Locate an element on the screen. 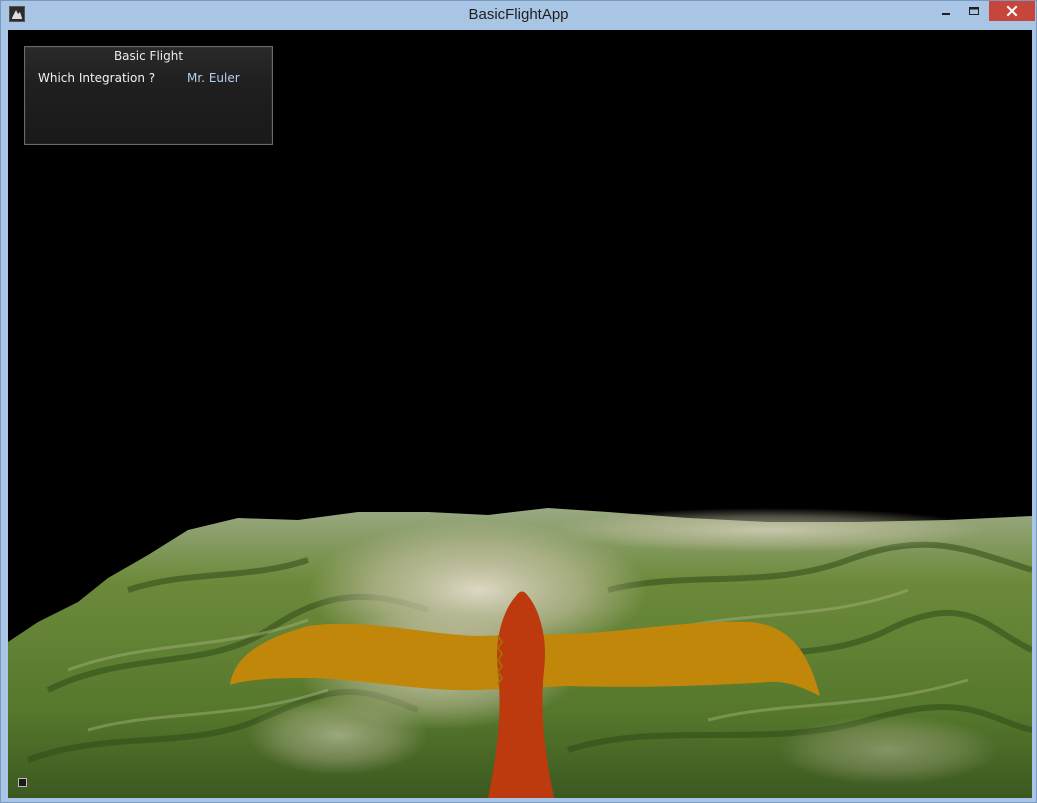 The width and height of the screenshot is (1037, 803). maximize-icon is located at coordinates (974, 11).